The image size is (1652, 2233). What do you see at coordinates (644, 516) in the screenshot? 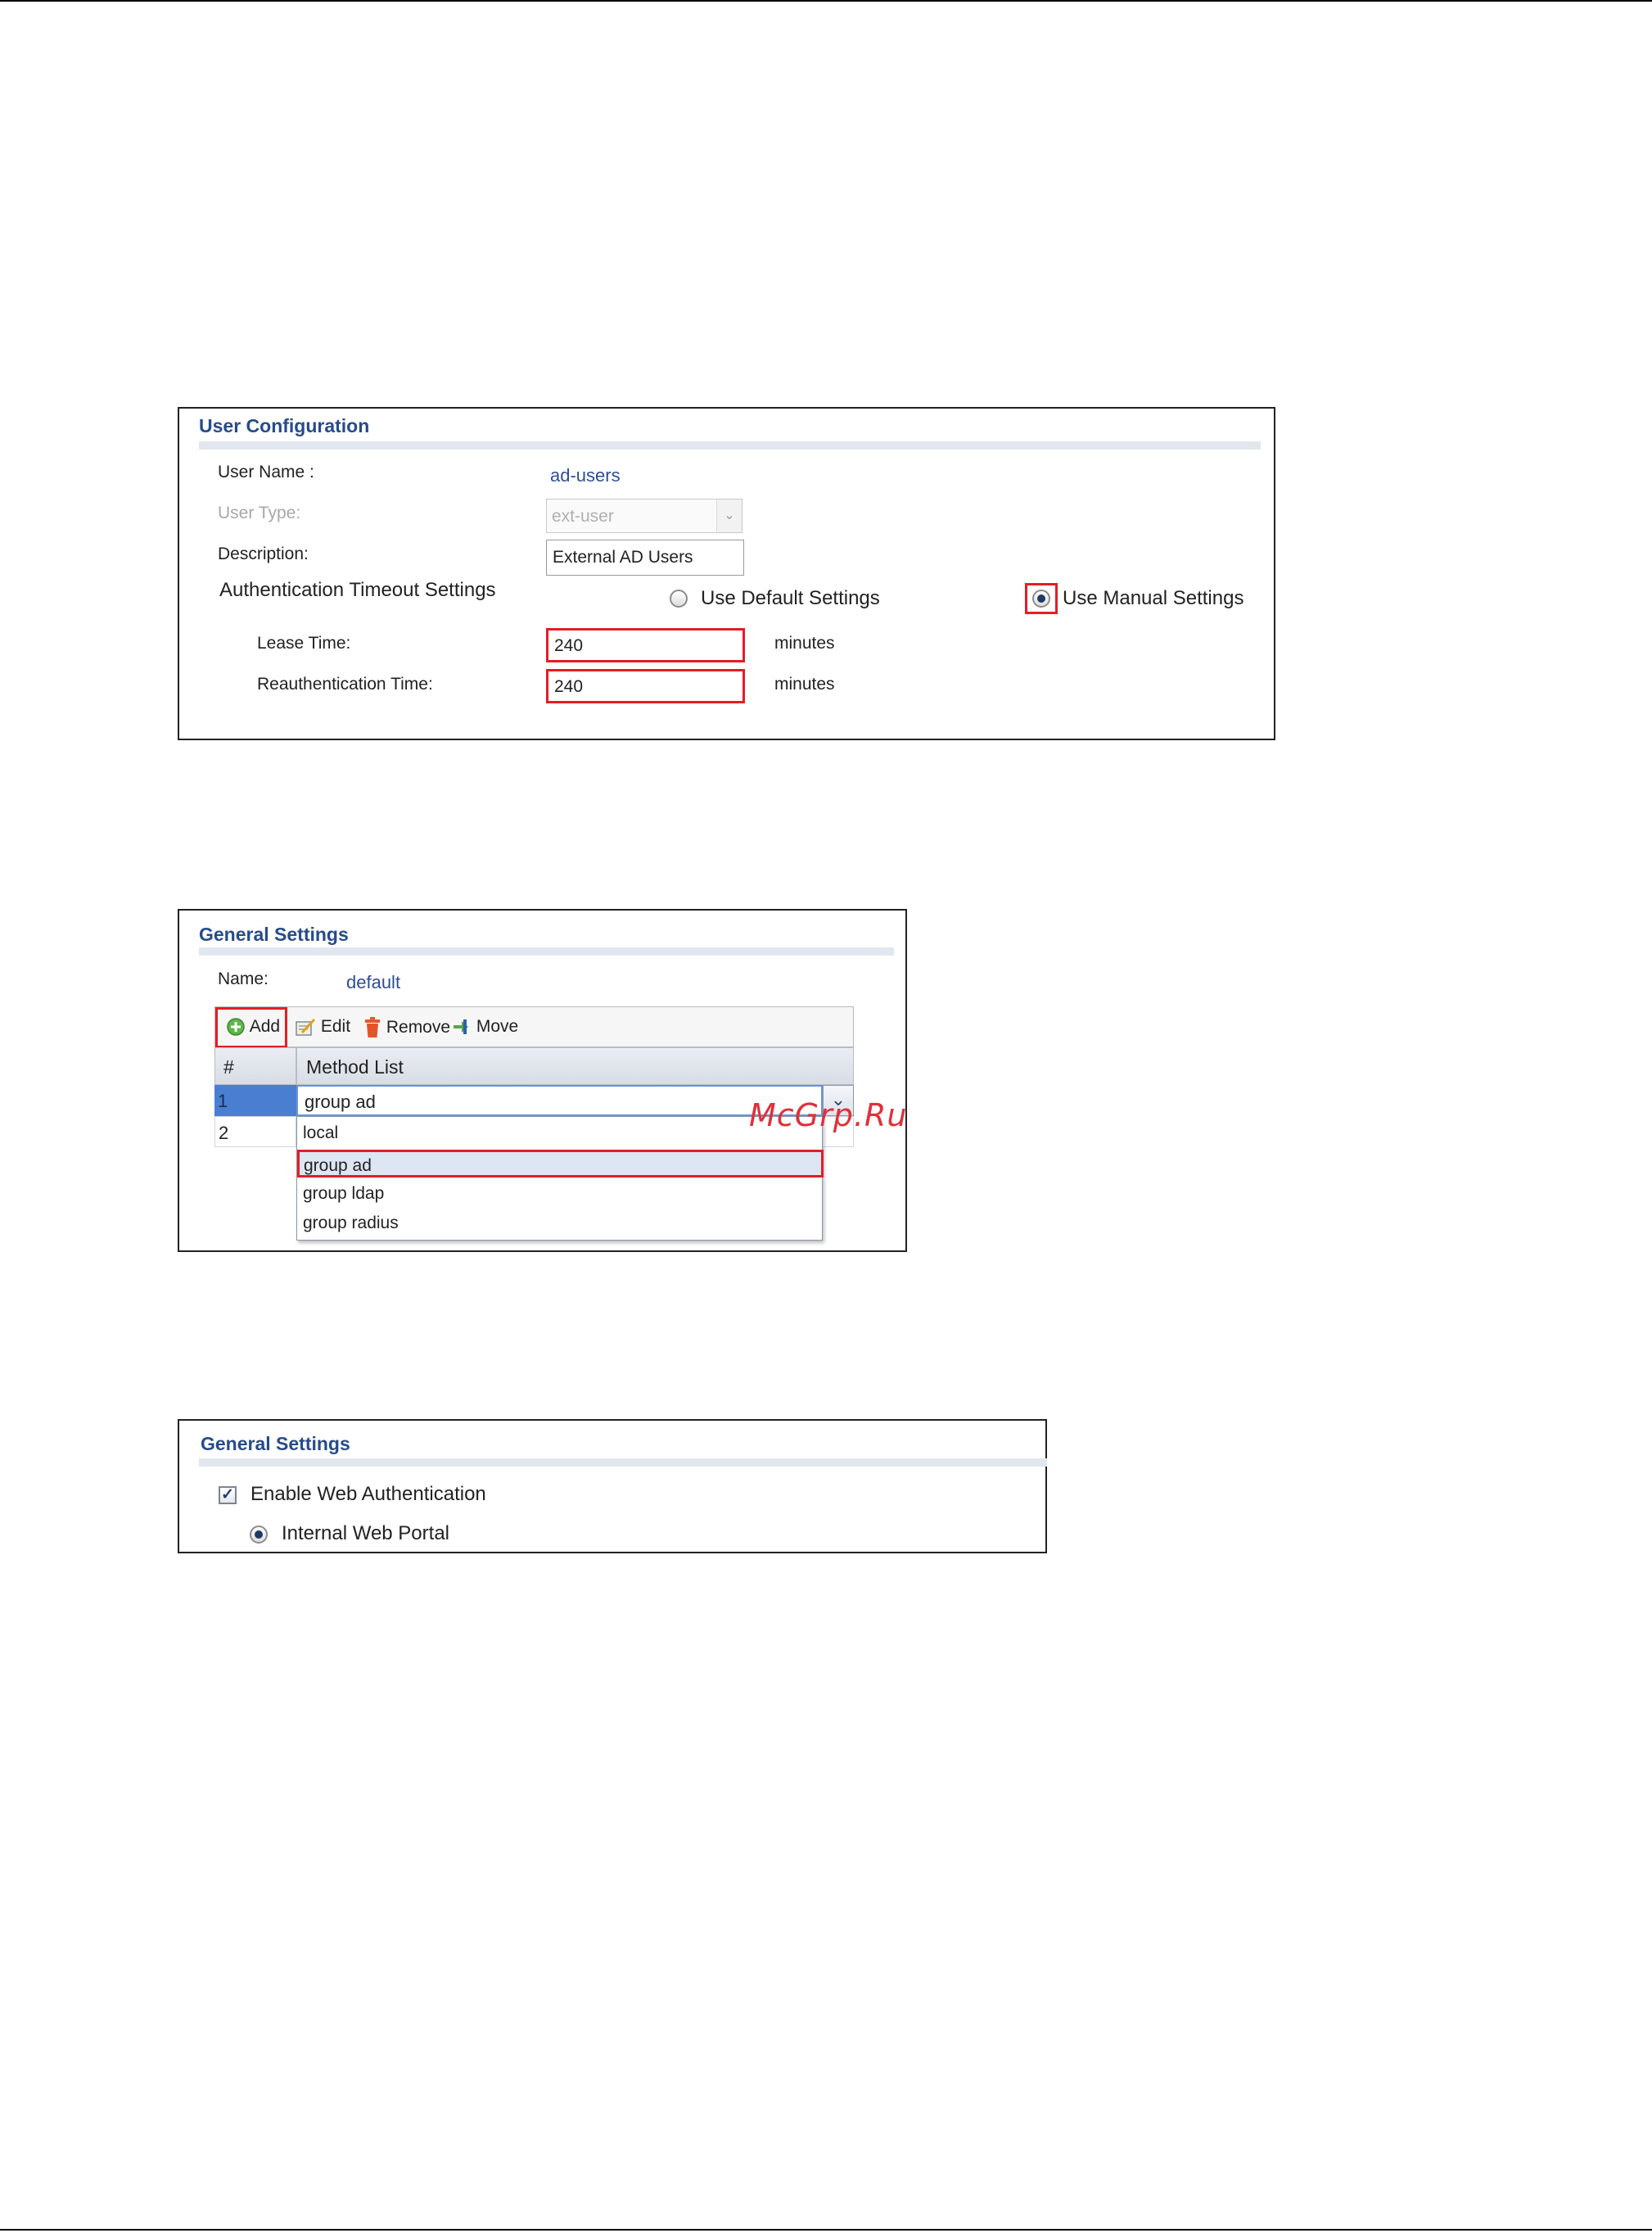
I see `user-type-select: ext-user ⌄` at bounding box center [644, 516].